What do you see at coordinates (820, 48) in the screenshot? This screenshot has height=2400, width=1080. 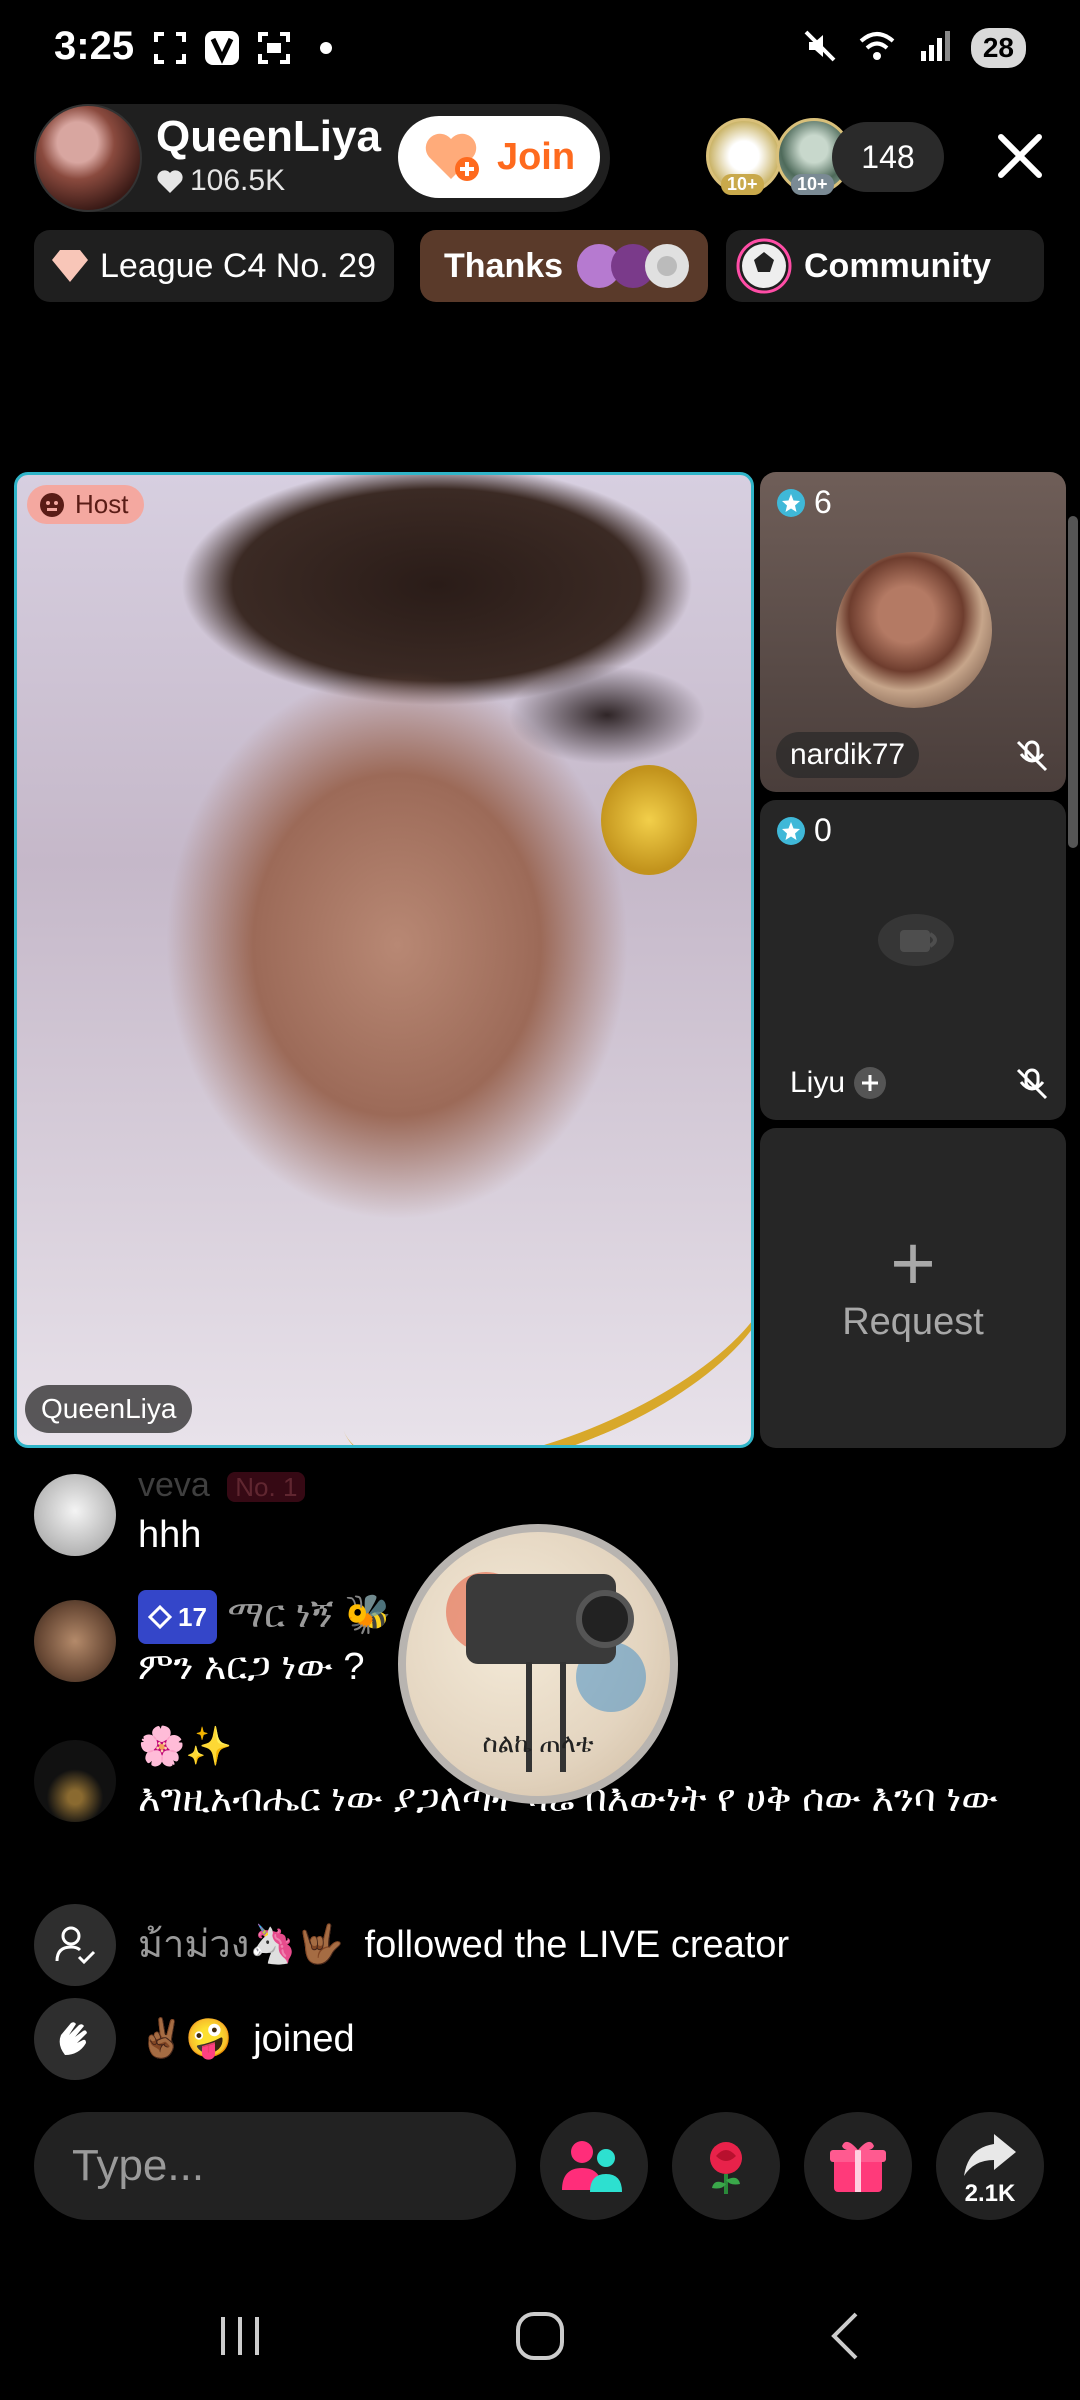 I see `mute-icon` at bounding box center [820, 48].